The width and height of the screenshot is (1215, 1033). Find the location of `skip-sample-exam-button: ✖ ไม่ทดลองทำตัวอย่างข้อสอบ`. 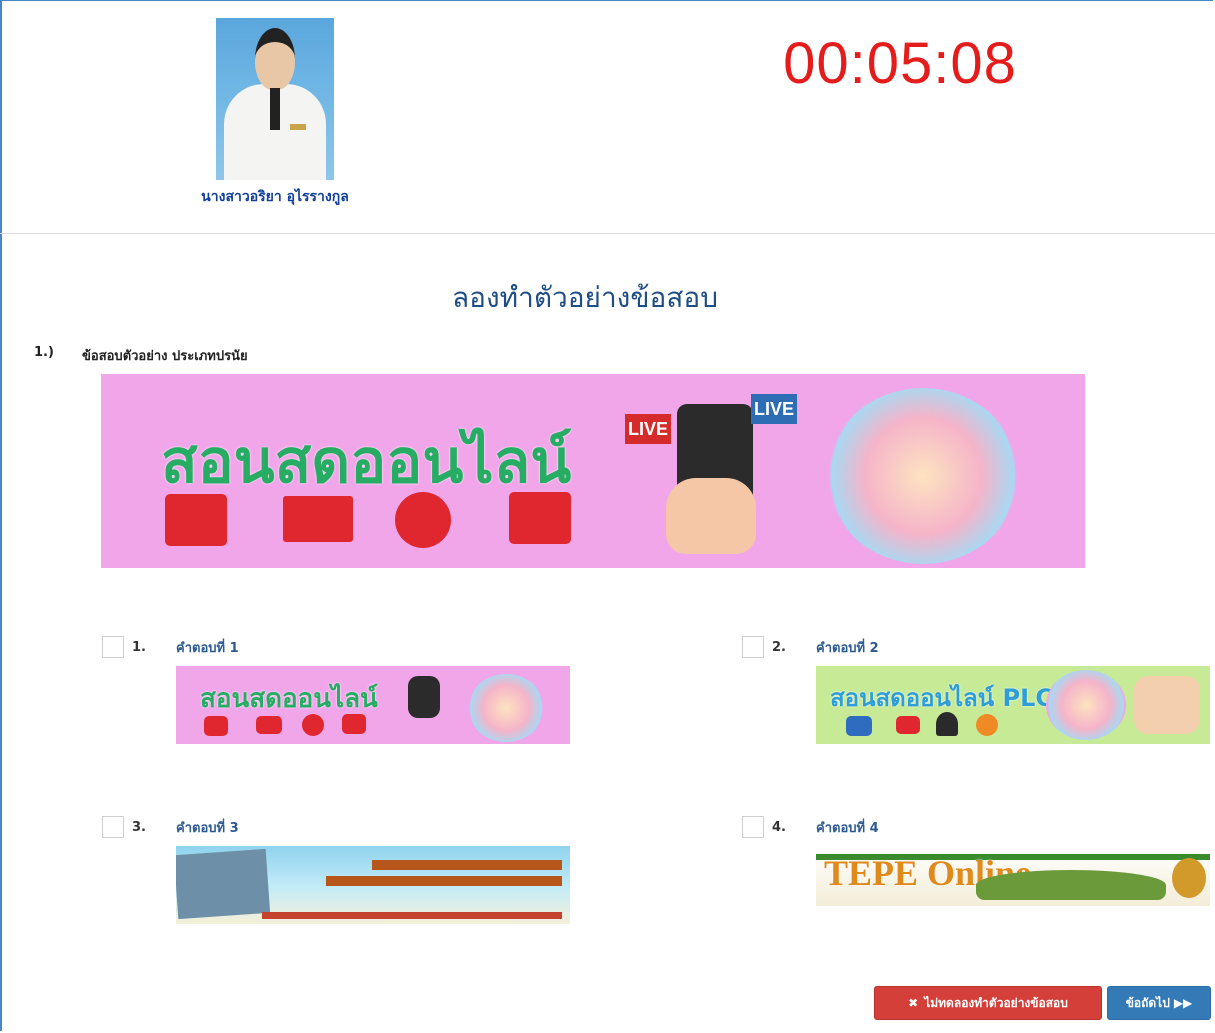

skip-sample-exam-button: ✖ ไม่ทดลองทำตัวอย่างข้อสอบ is located at coordinates (988, 1003).